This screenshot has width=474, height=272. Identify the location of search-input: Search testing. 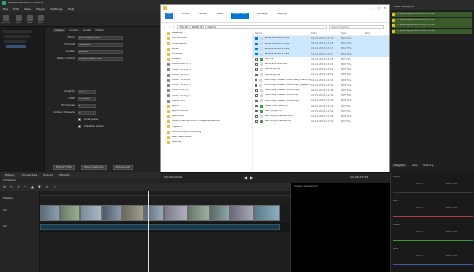
(356, 27).